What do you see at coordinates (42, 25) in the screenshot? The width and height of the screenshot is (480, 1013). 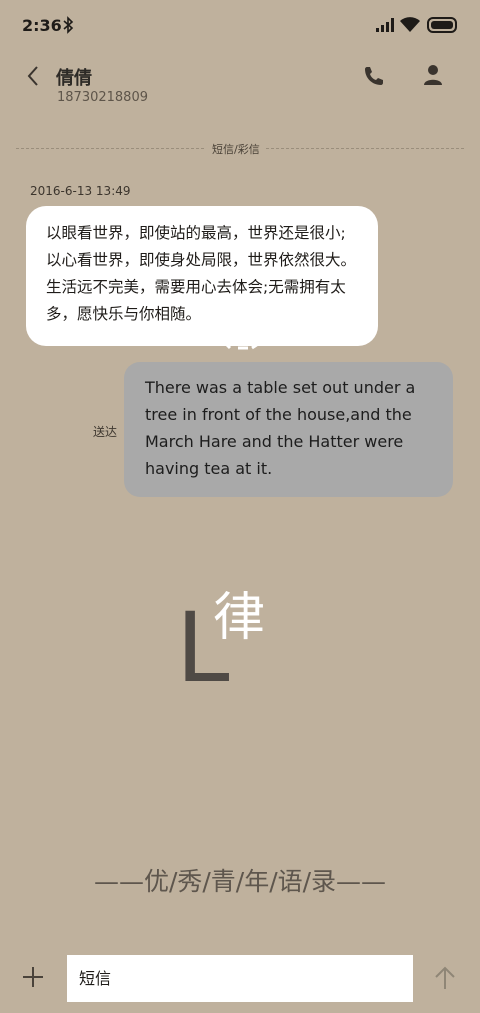 I see `status-time: 2:36` at bounding box center [42, 25].